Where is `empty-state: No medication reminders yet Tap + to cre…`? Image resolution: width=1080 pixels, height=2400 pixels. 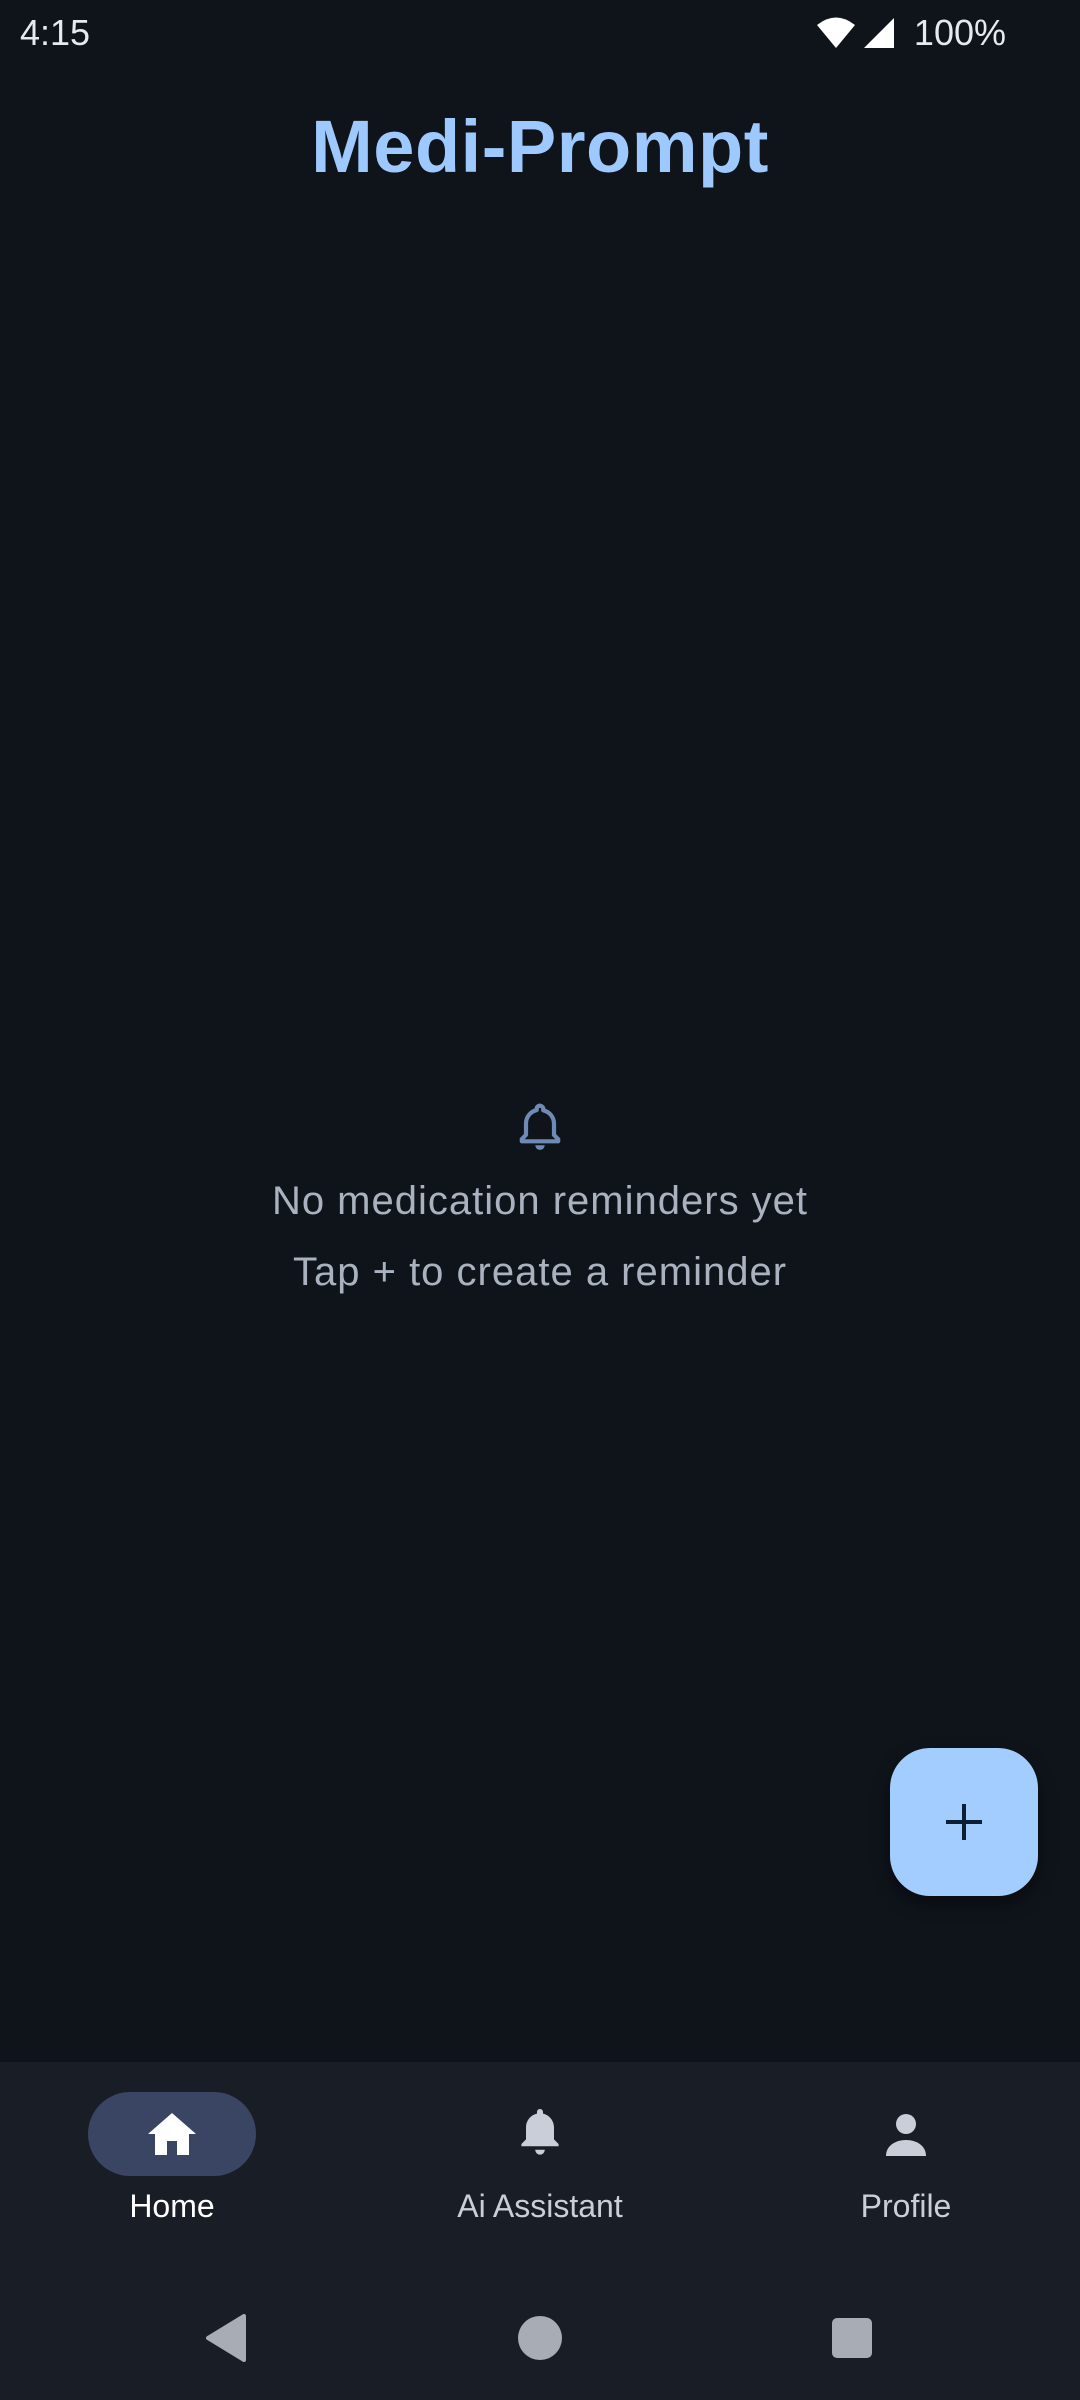
empty-state: No medication reminders yet Tap + to cre… is located at coordinates (540, 1197).